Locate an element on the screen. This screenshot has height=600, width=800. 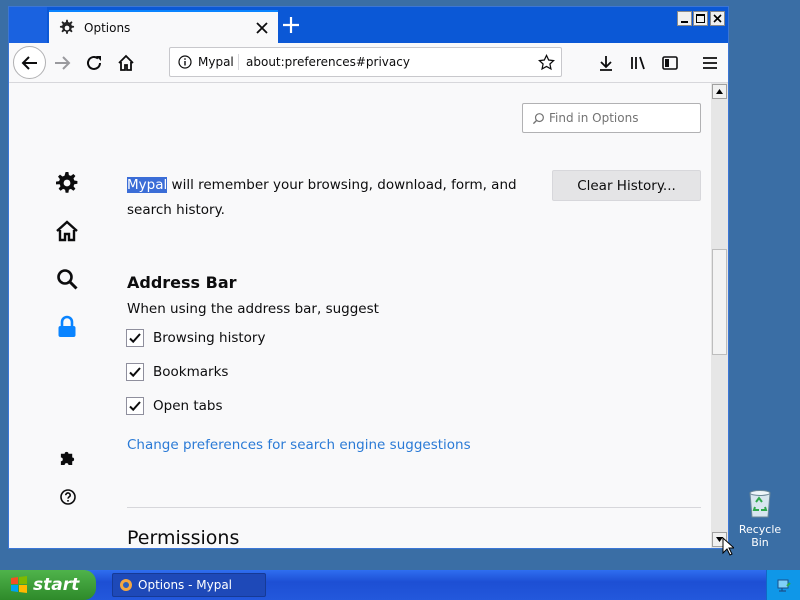
arrow-up-icon is located at coordinates (719, 91).